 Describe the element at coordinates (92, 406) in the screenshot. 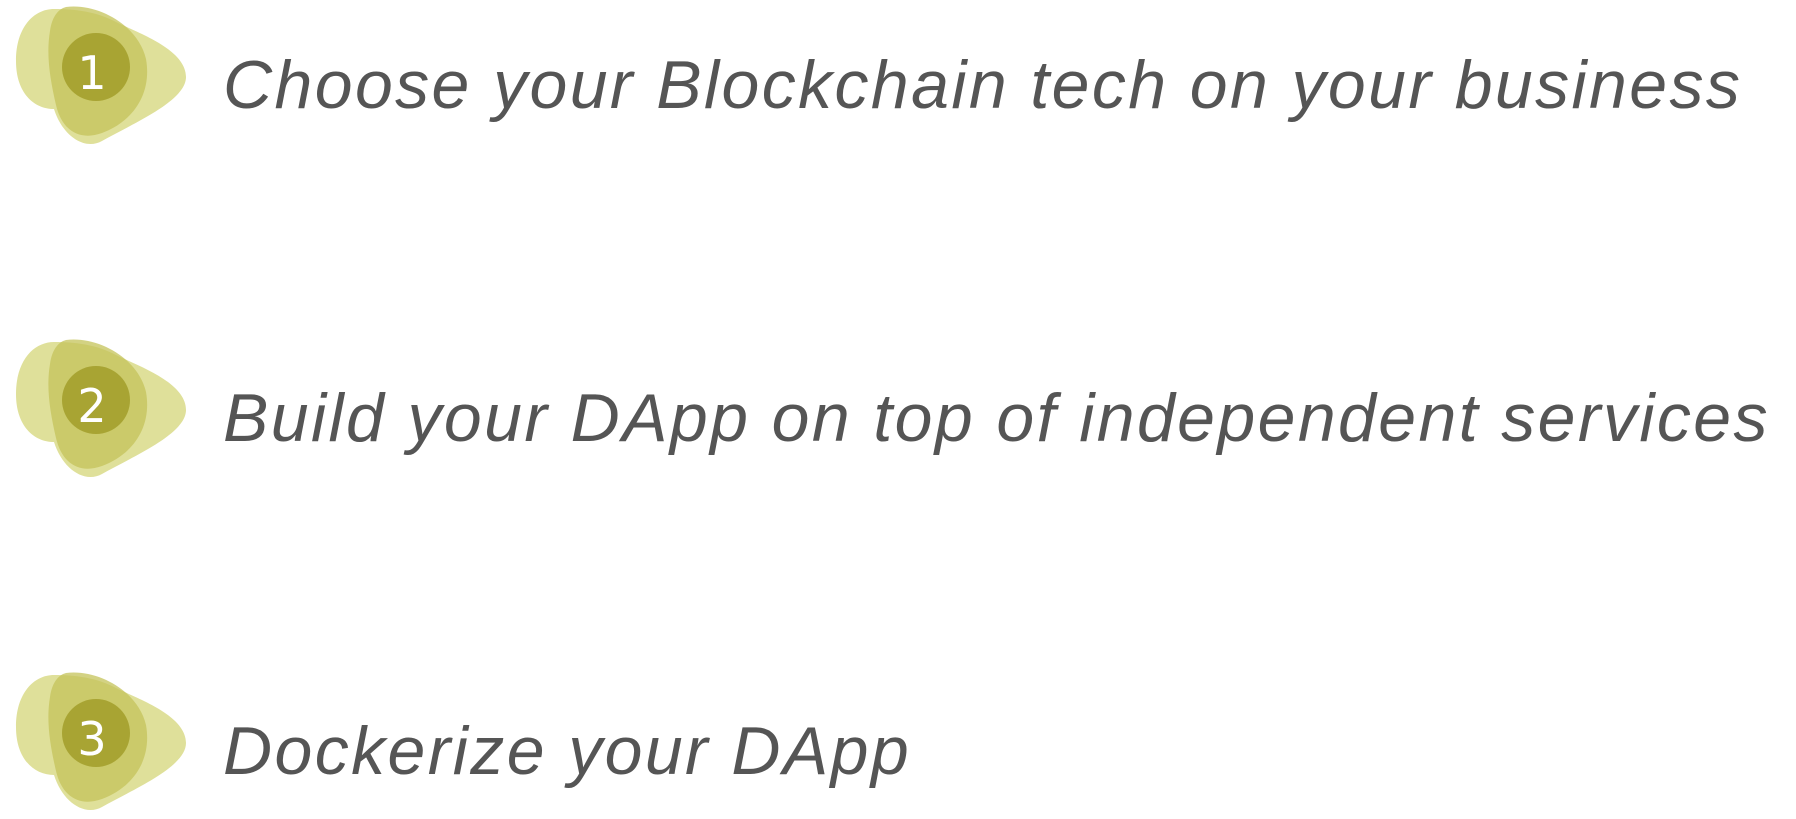

I see `step-number-2: 2` at that location.